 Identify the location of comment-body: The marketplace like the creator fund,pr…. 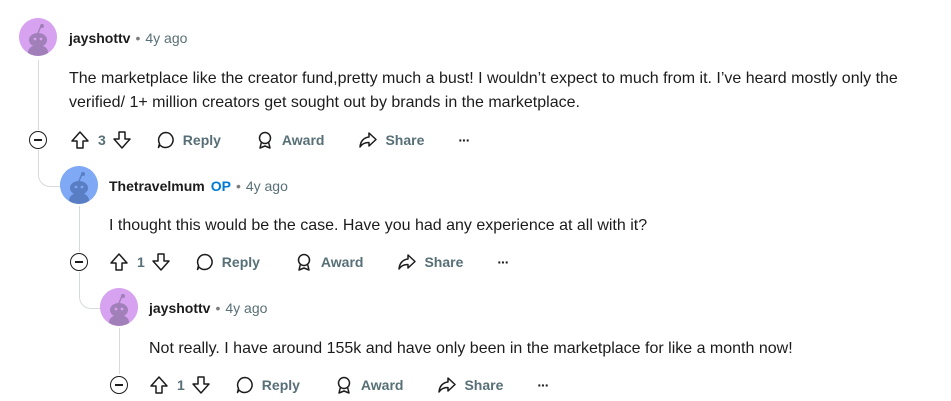
(483, 90).